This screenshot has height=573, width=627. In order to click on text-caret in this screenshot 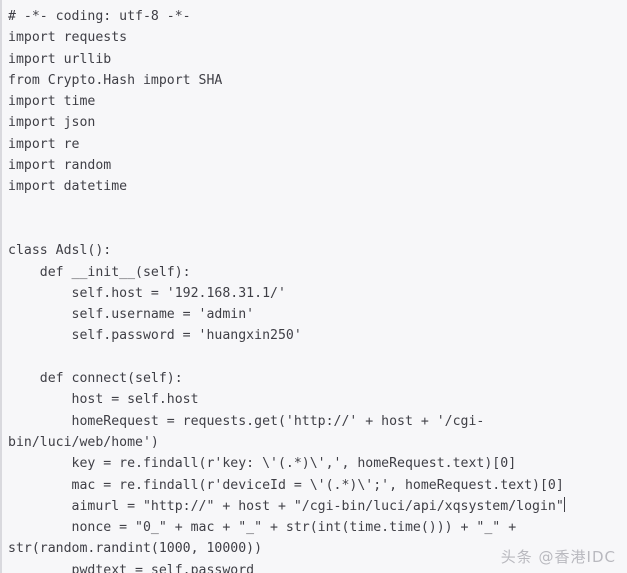, I will do `click(564, 504)`.